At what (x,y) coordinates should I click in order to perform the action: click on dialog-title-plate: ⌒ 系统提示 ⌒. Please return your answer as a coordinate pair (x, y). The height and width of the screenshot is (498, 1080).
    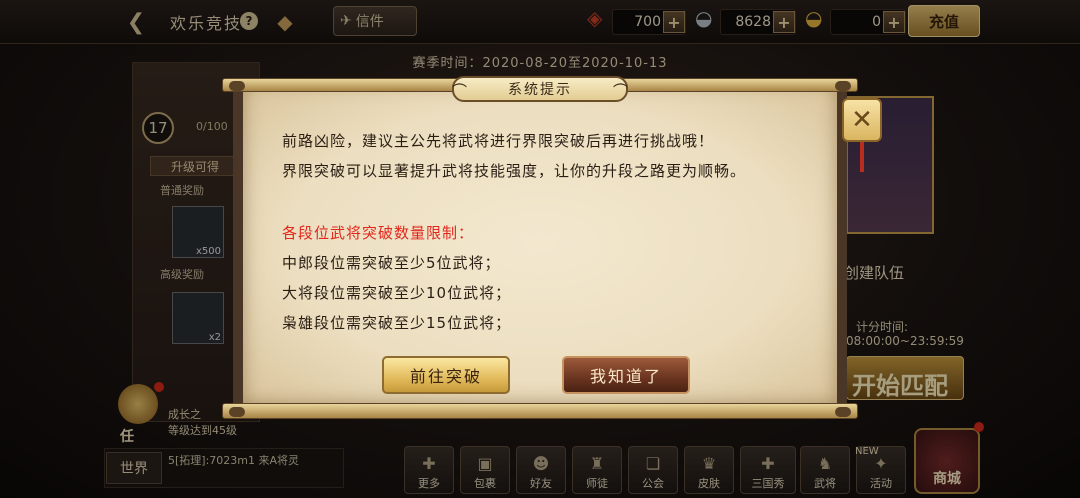
    Looking at the image, I should click on (540, 89).